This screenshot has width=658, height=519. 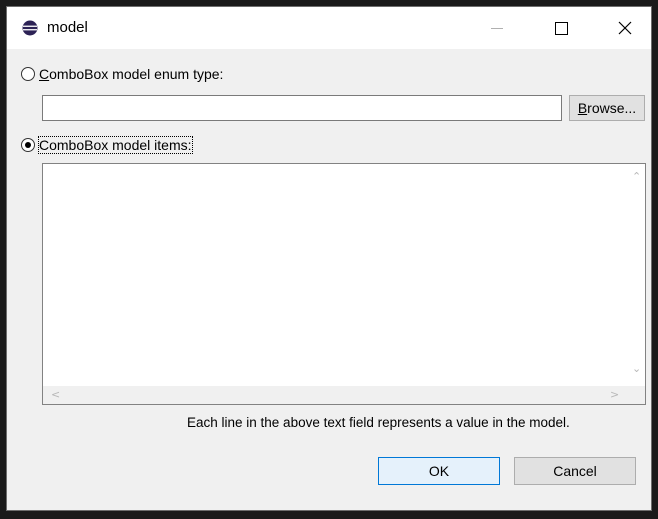 What do you see at coordinates (614, 394) in the screenshot?
I see `chevron-right-icon: >` at bounding box center [614, 394].